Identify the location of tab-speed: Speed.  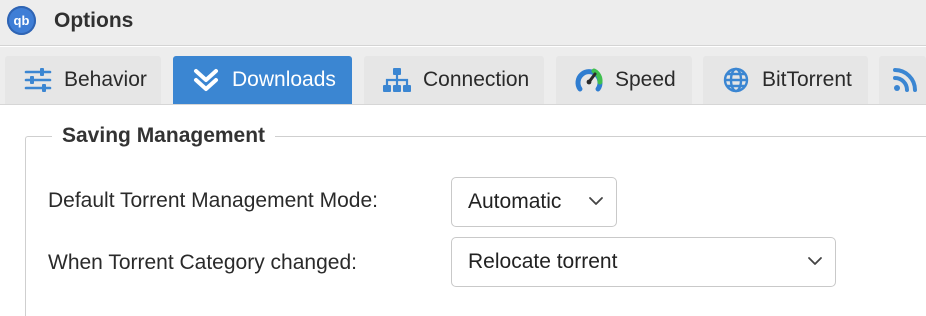
(624, 80).